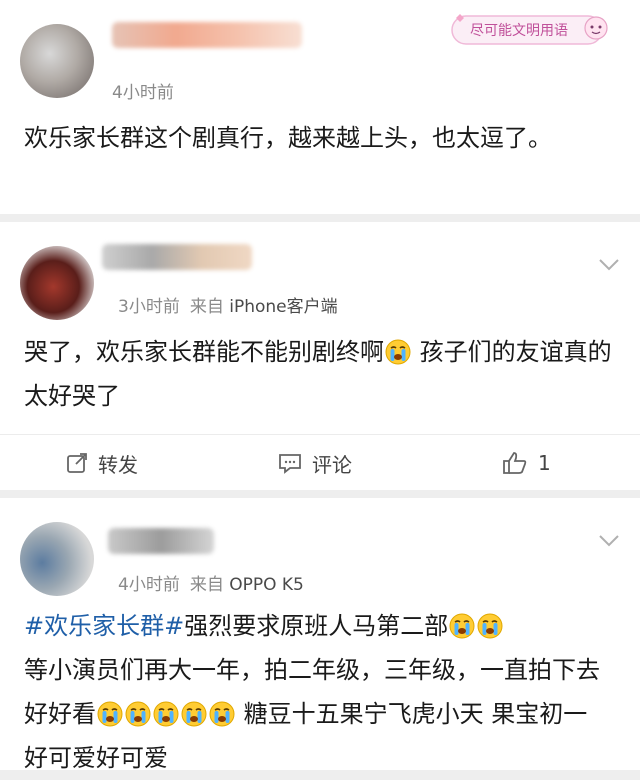 This screenshot has width=640, height=780. Describe the element at coordinates (283, 307) in the screenshot. I see `device-name: iPhone客户端` at that location.